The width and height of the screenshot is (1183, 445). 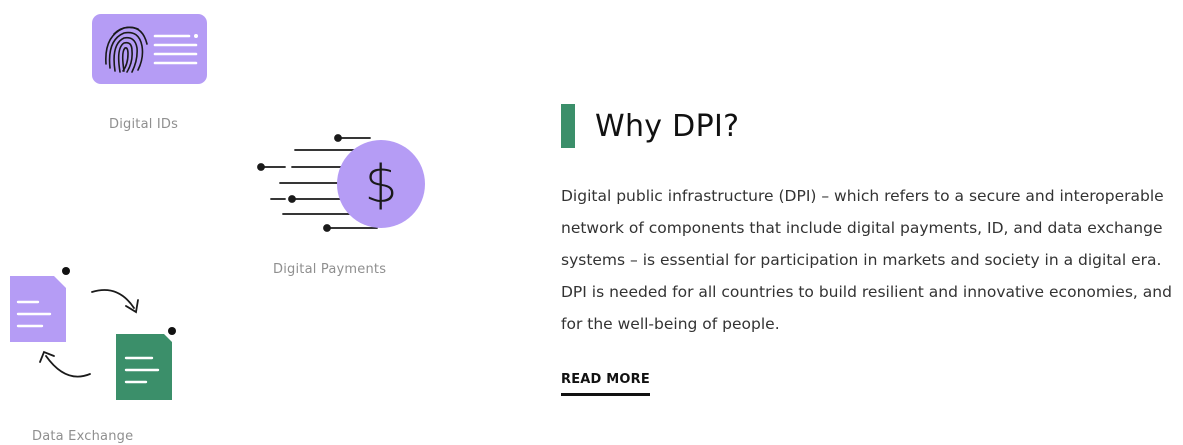 What do you see at coordinates (341, 183) in the screenshot?
I see `dollar-coin-icon: $` at bounding box center [341, 183].